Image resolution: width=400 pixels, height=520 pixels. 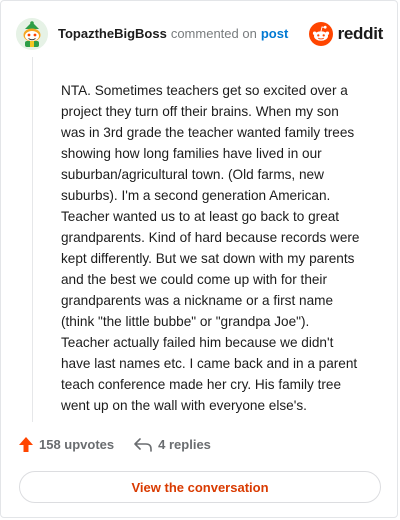 What do you see at coordinates (143, 444) in the screenshot?
I see `reply-arrow-icon` at bounding box center [143, 444].